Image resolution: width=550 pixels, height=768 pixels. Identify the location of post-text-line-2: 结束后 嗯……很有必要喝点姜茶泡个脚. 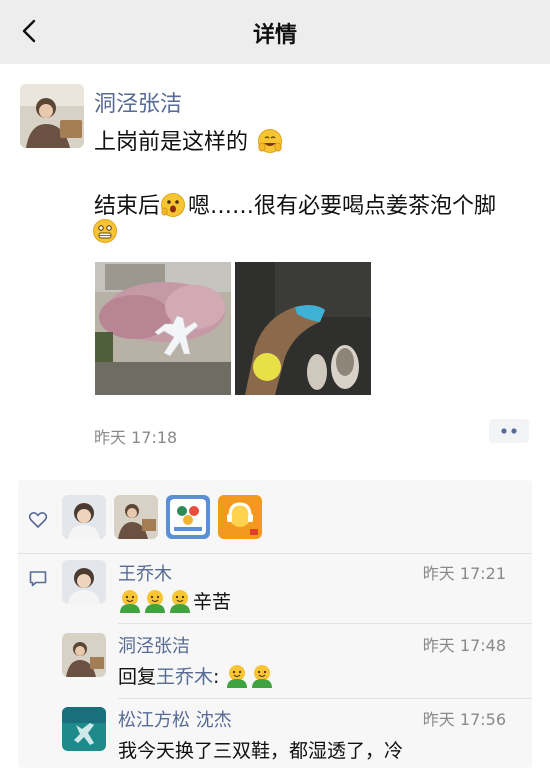
(295, 204).